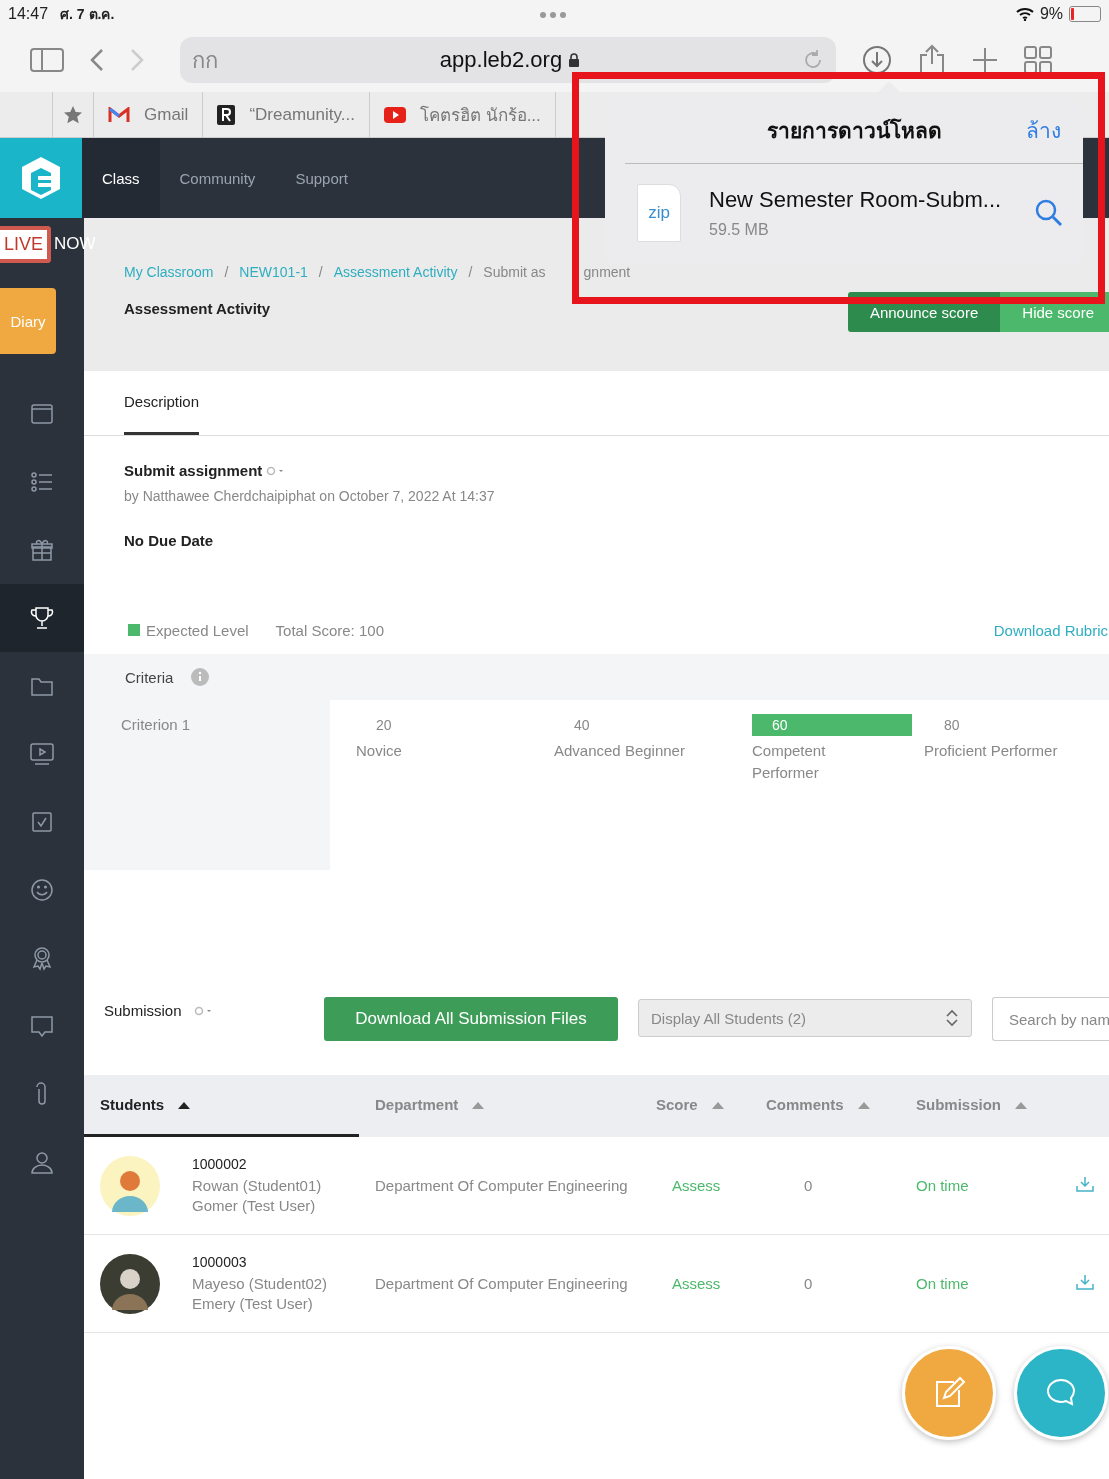 The height and width of the screenshot is (1479, 1109). Describe the element at coordinates (221, 1106) in the screenshot. I see `column-header: Students` at that location.